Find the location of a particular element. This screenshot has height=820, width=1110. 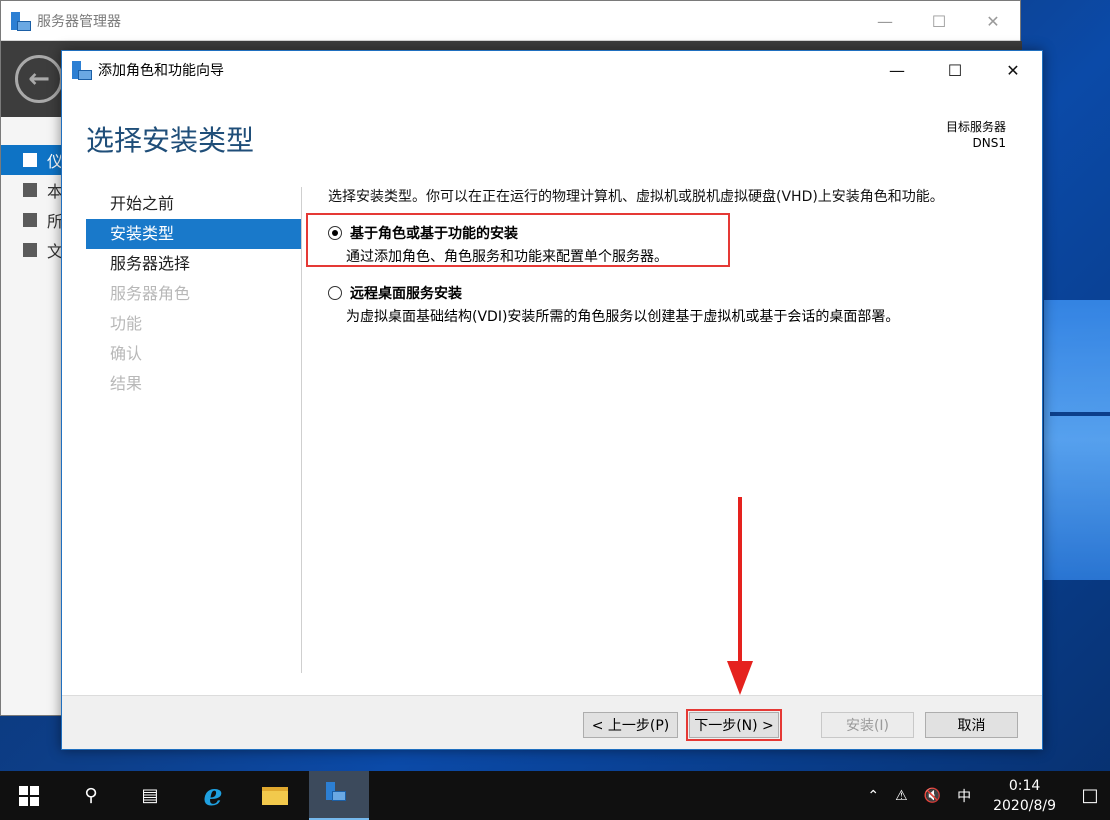

internet-explorer-button: e is located at coordinates (213, 795).